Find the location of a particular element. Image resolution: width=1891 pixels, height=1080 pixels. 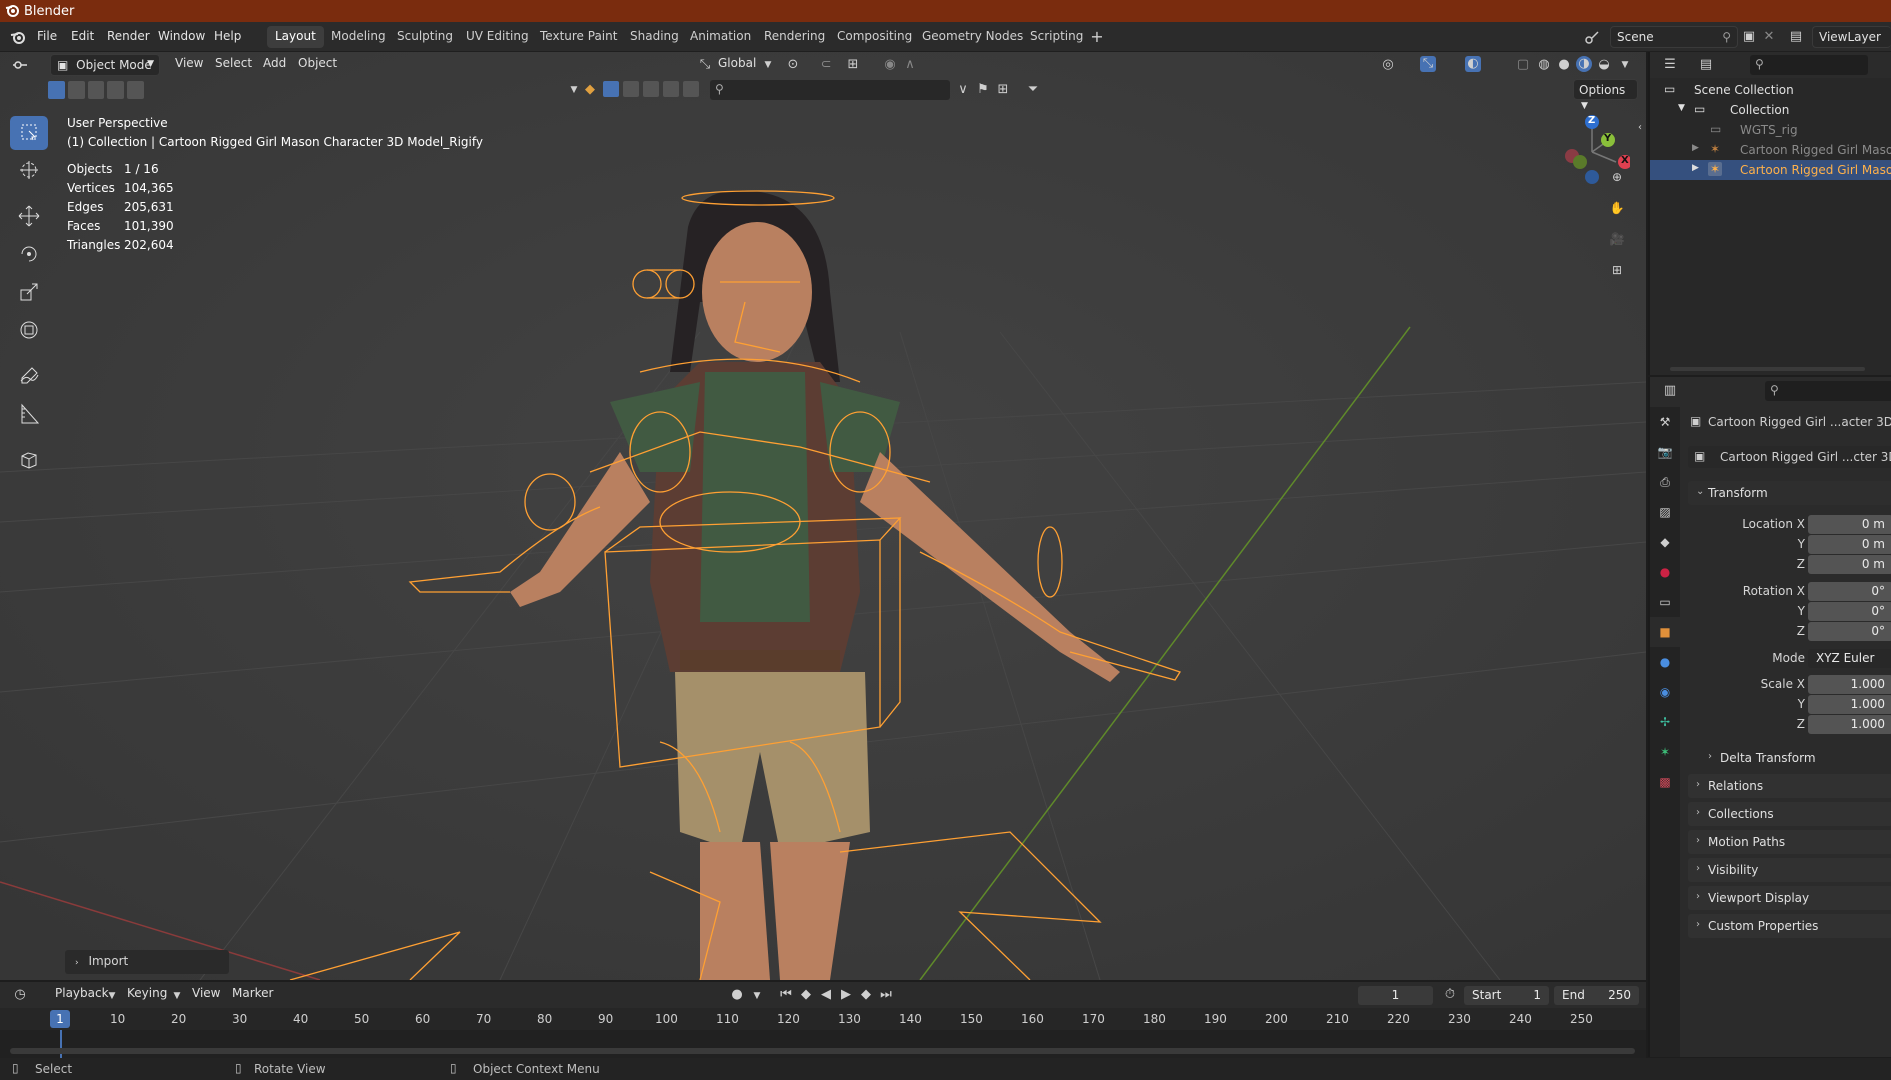

collections-section: › Collections is located at coordinates (1789, 814).